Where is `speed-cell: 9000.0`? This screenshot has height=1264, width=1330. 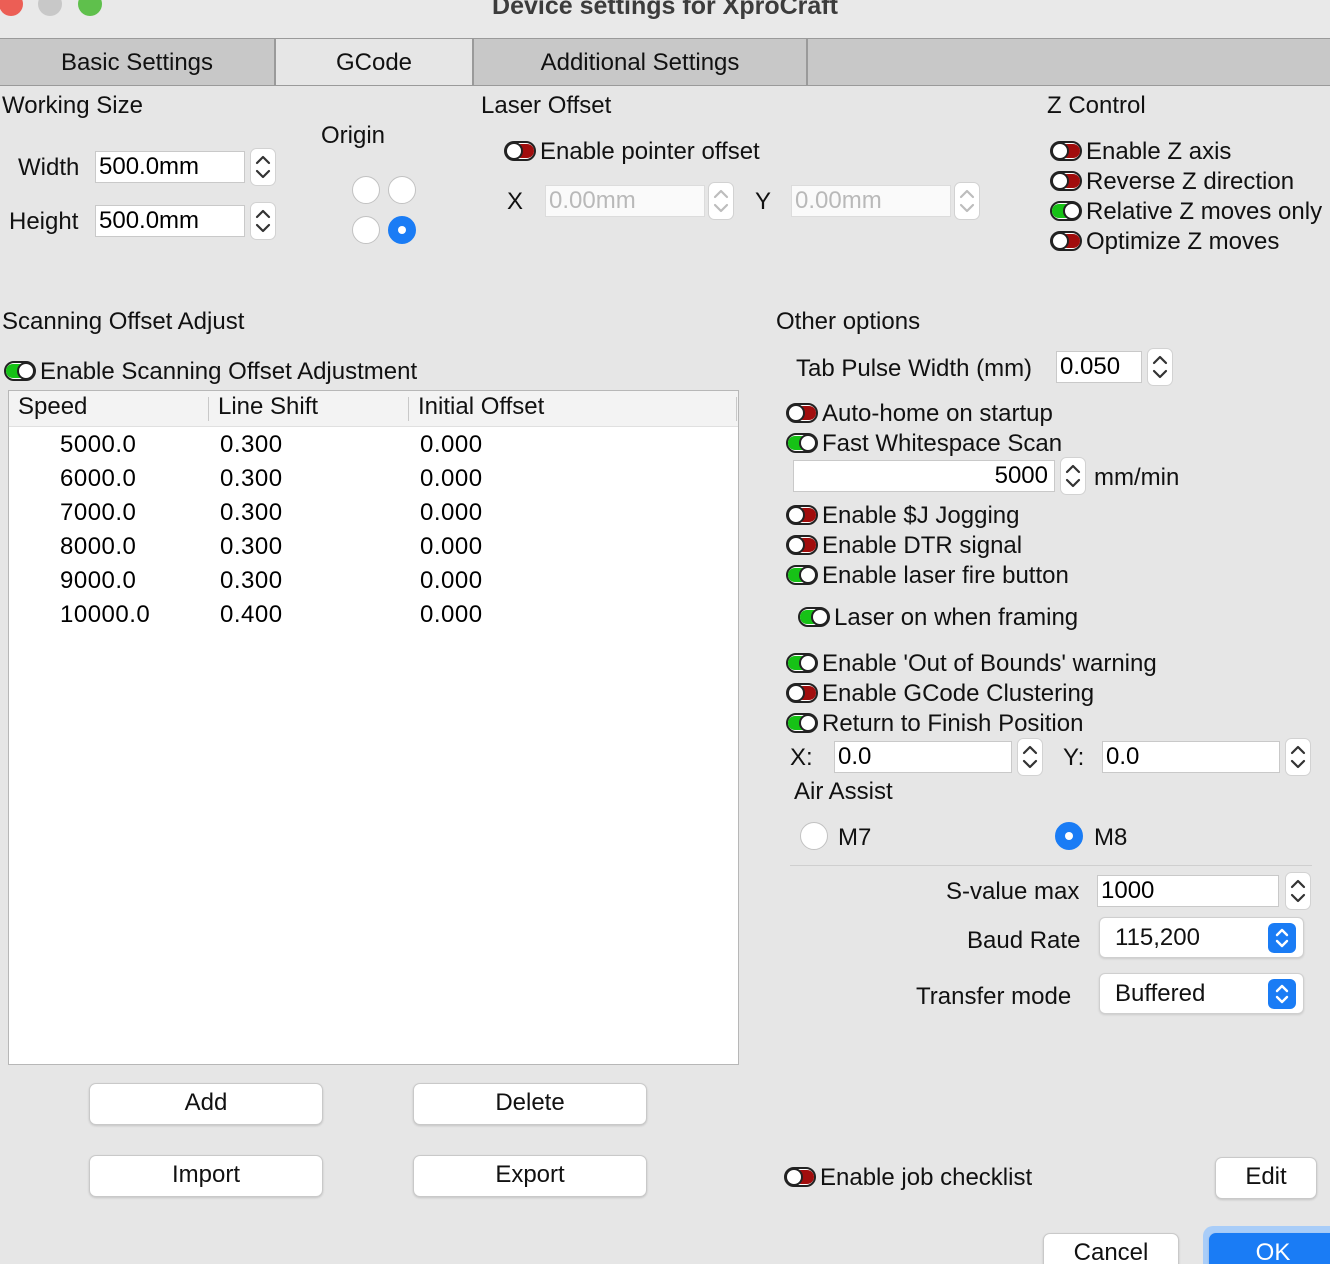 speed-cell: 9000.0 is located at coordinates (98, 580).